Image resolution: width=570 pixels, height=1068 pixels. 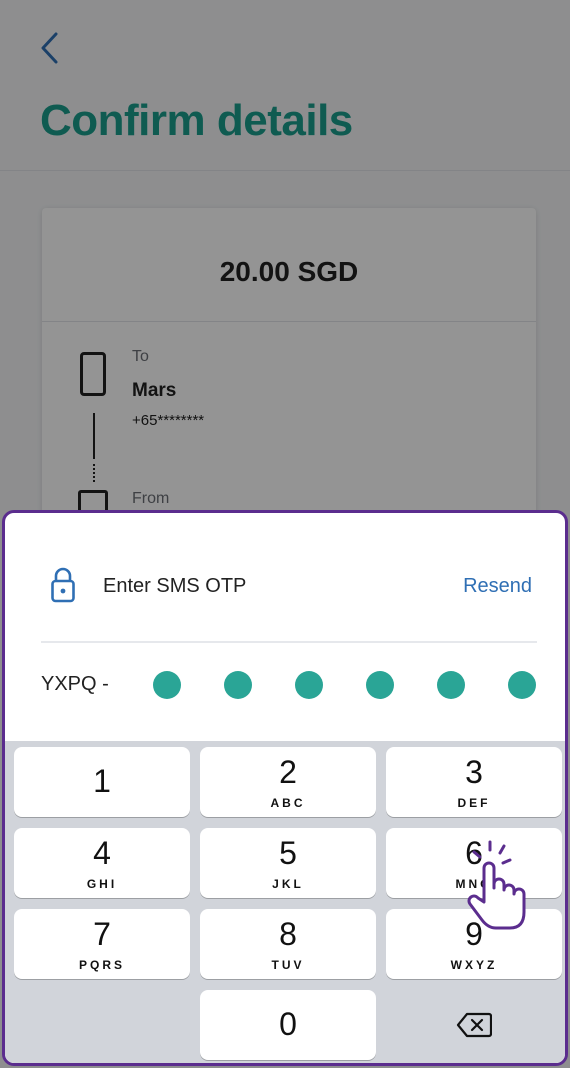 What do you see at coordinates (288, 803) in the screenshot?
I see `key-letters: ABC` at bounding box center [288, 803].